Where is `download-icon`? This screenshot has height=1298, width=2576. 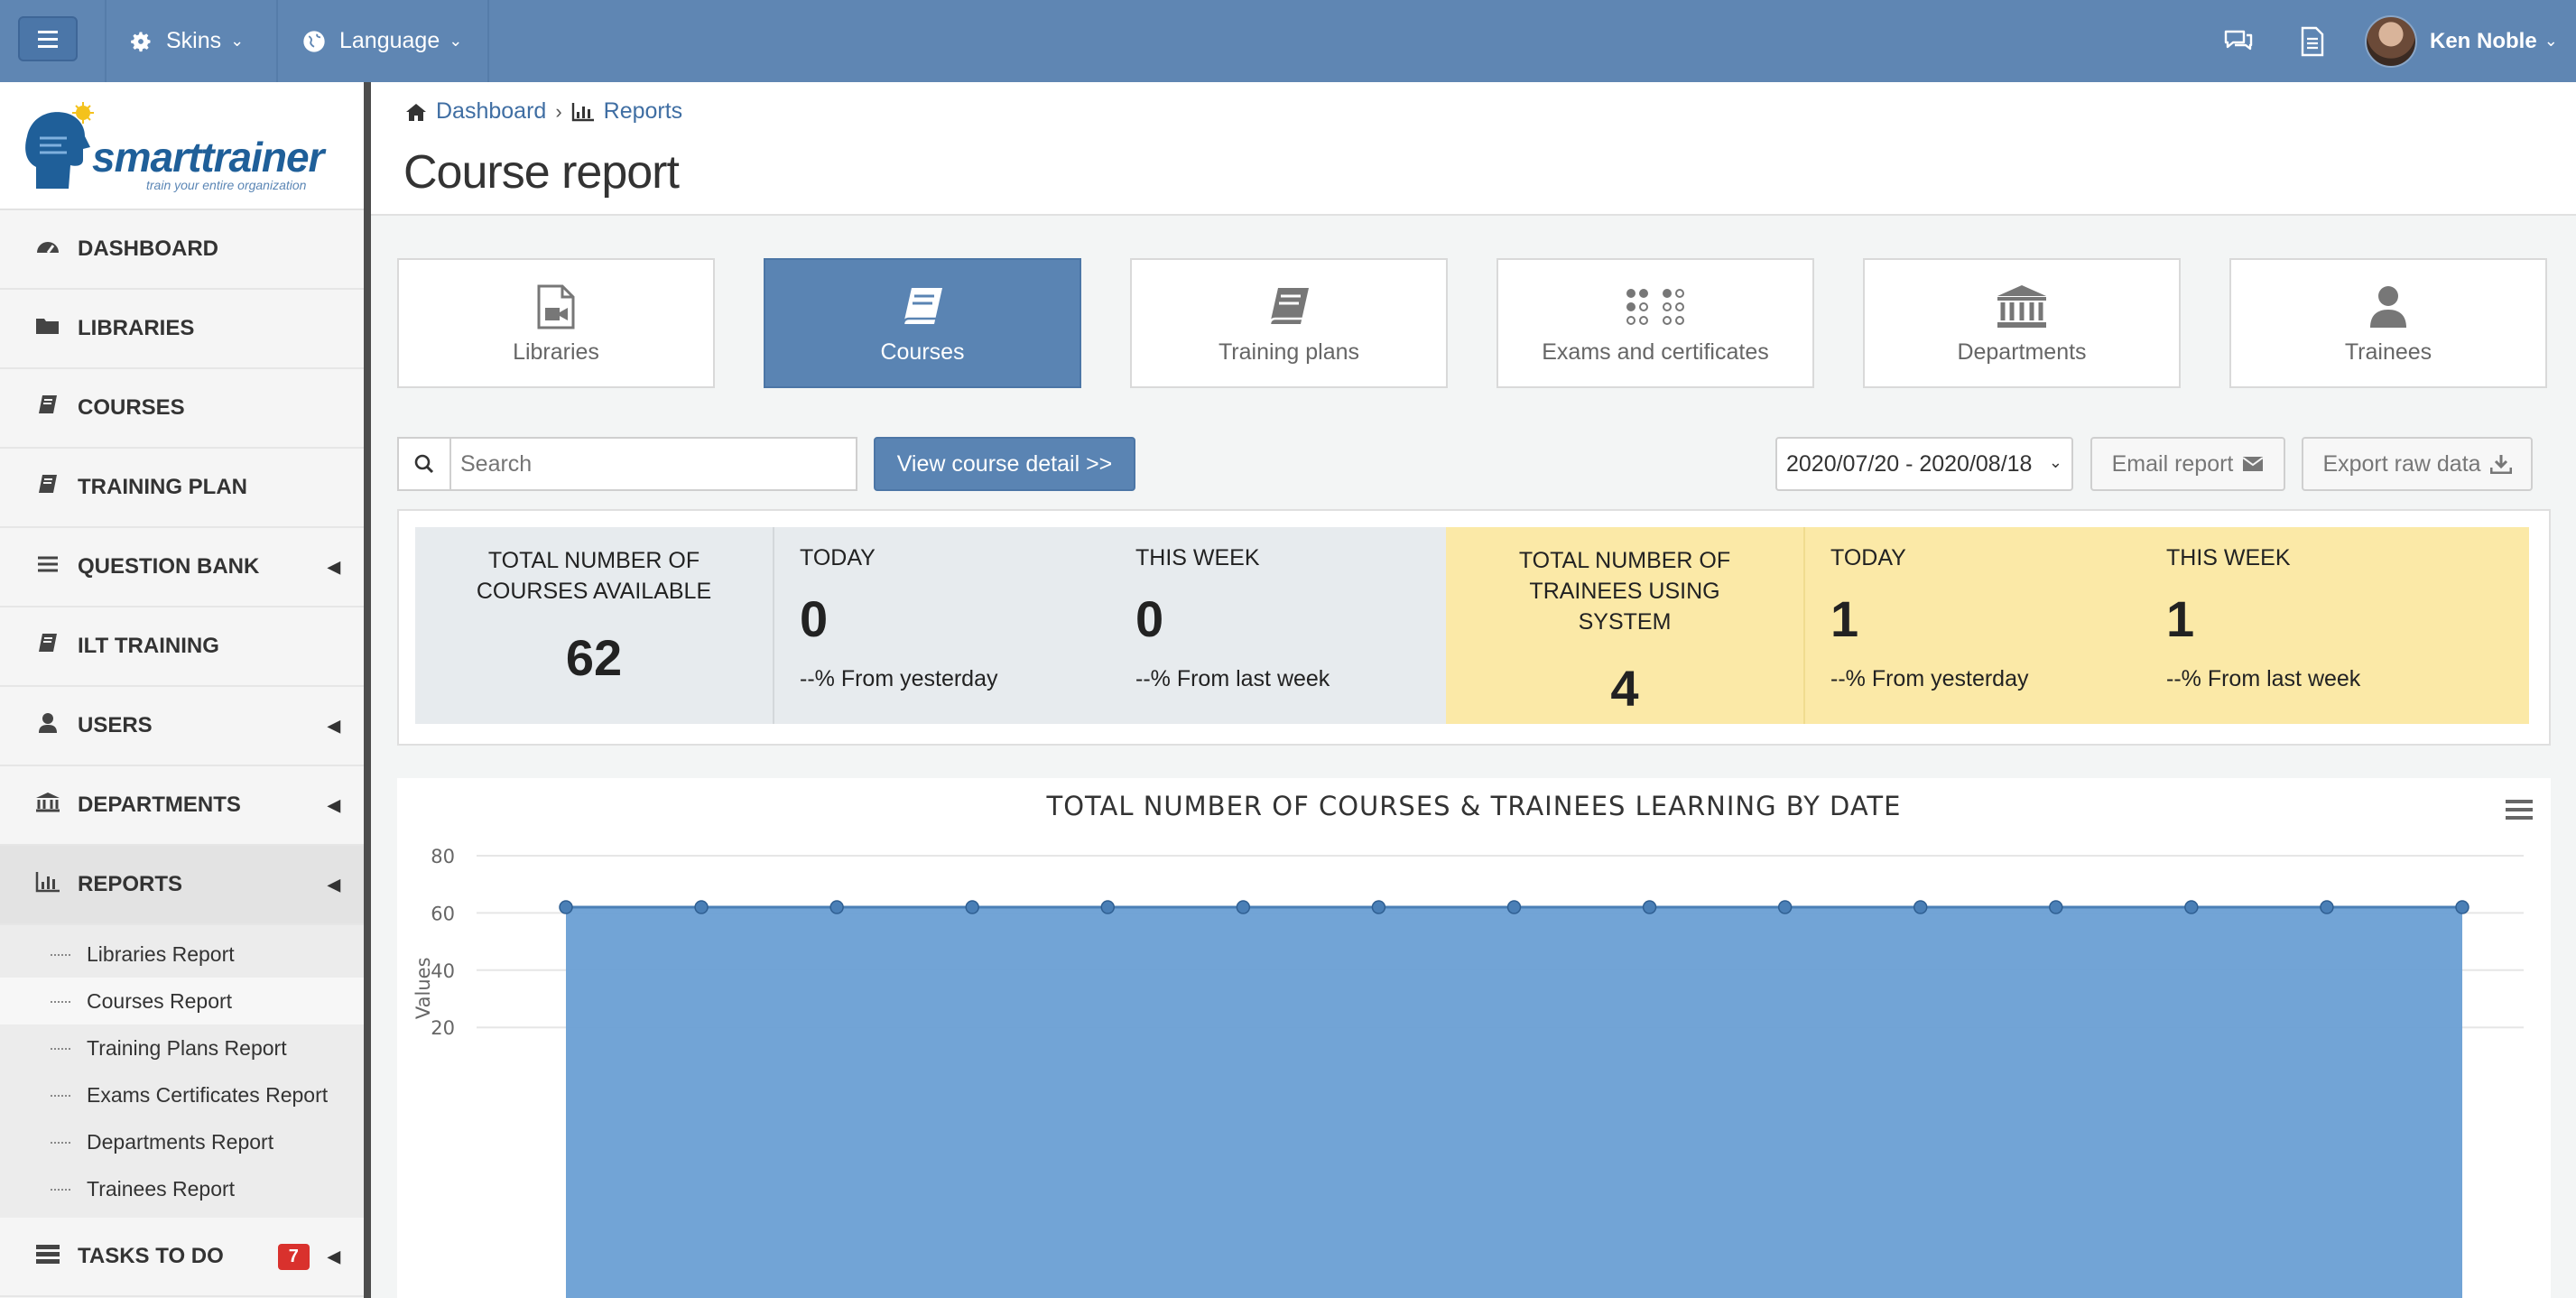 download-icon is located at coordinates (2500, 464).